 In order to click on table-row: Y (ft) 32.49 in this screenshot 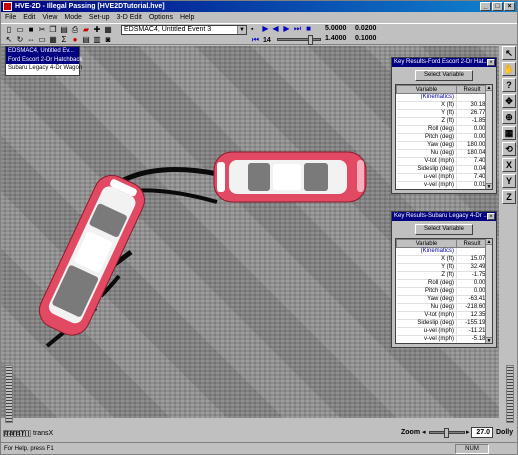, I will do `click(442, 267)`.